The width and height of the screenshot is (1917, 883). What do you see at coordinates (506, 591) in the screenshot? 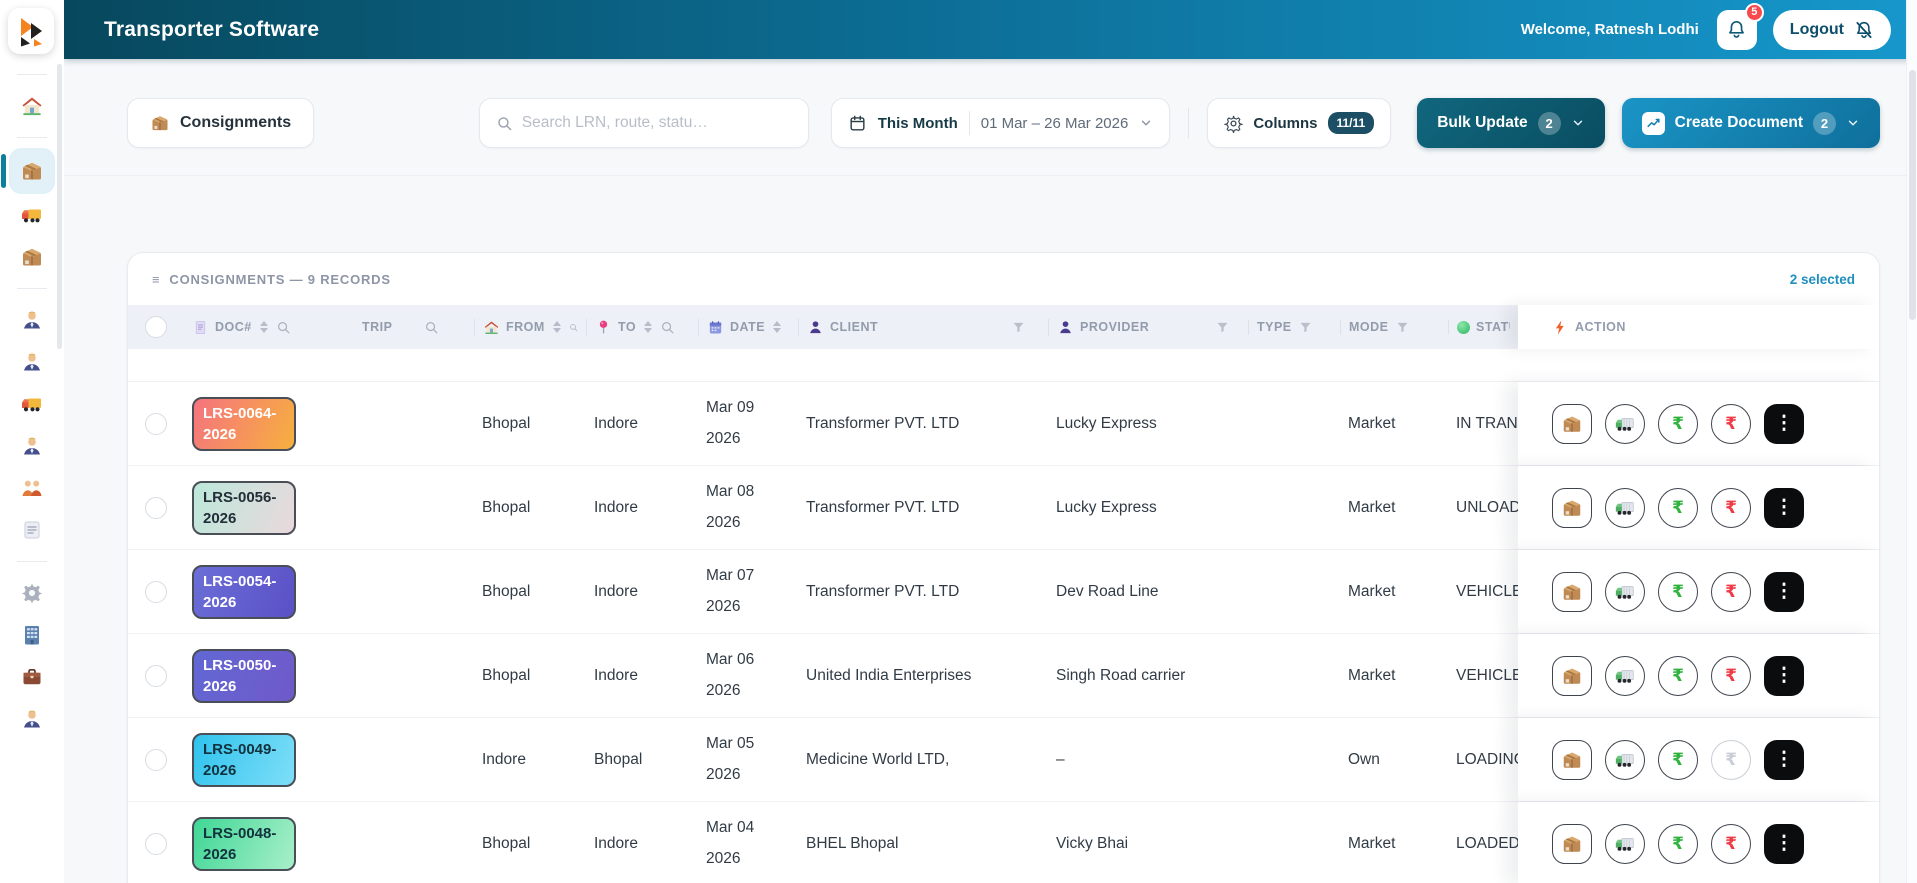
I see `from-cell: Bhopal` at bounding box center [506, 591].